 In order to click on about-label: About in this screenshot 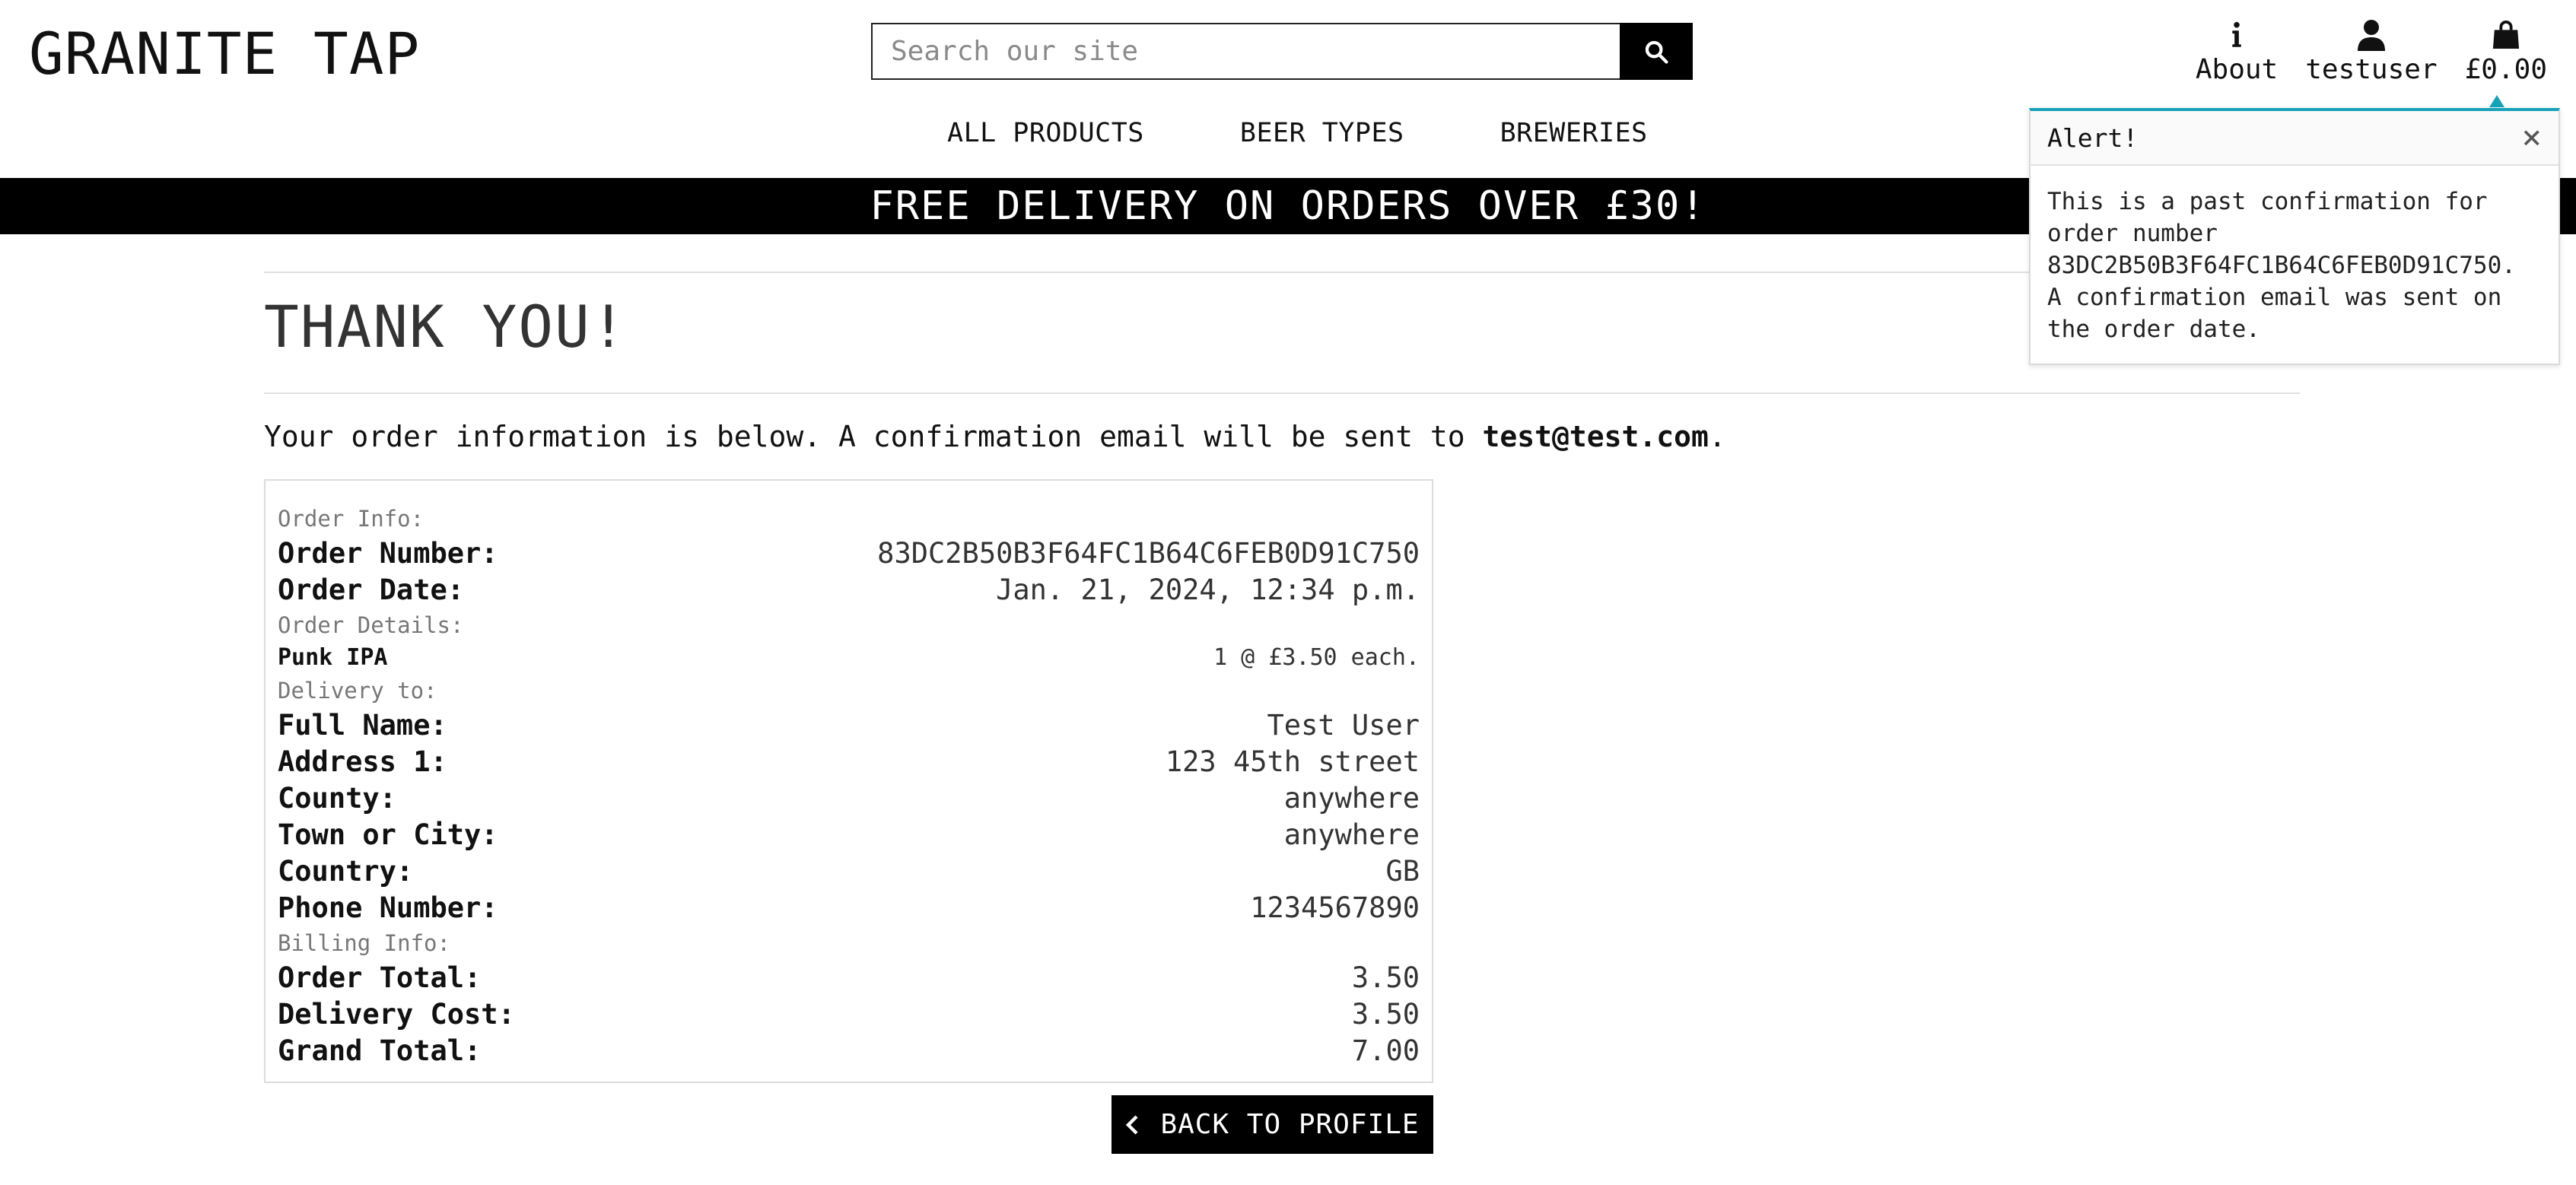, I will do `click(2237, 69)`.